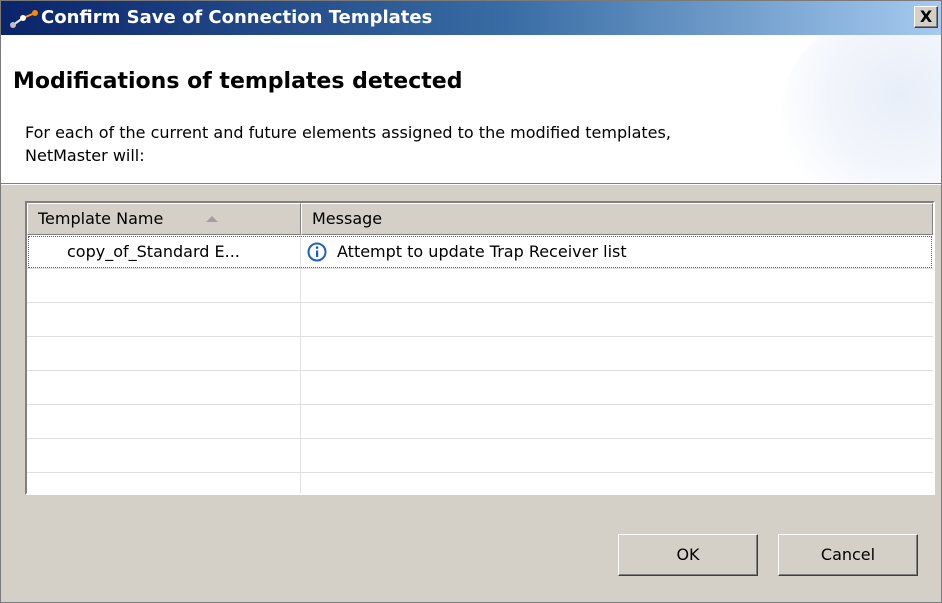 The image size is (942, 603). Describe the element at coordinates (237, 17) in the screenshot. I see `window-title: Confirm Save of Connection Templates` at that location.